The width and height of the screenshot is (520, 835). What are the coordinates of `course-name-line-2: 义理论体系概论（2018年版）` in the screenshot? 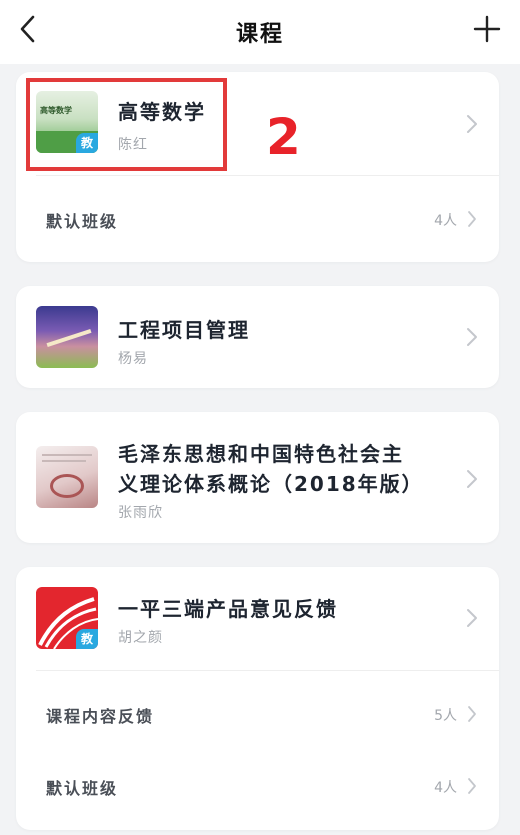 It's located at (271, 484).